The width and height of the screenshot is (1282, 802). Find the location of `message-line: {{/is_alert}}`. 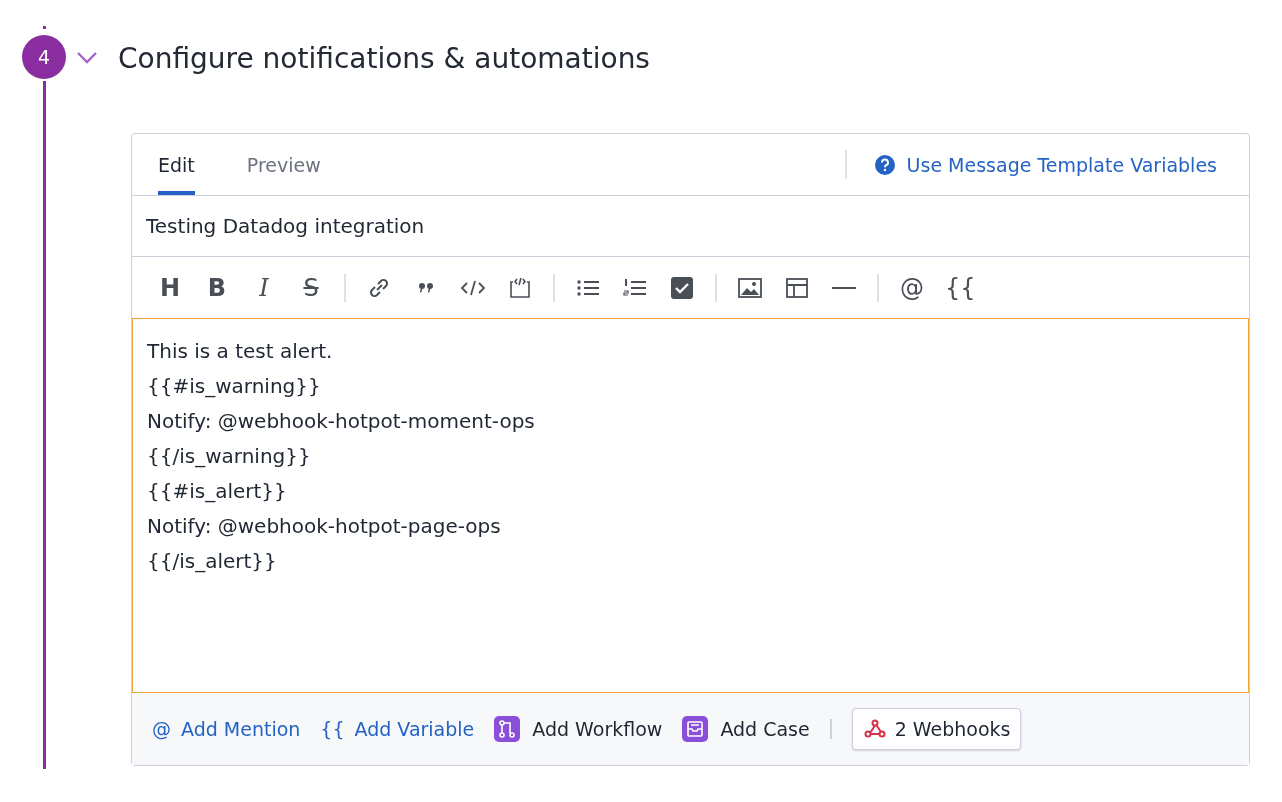

message-line: {{/is_alert}} is located at coordinates (212, 561).